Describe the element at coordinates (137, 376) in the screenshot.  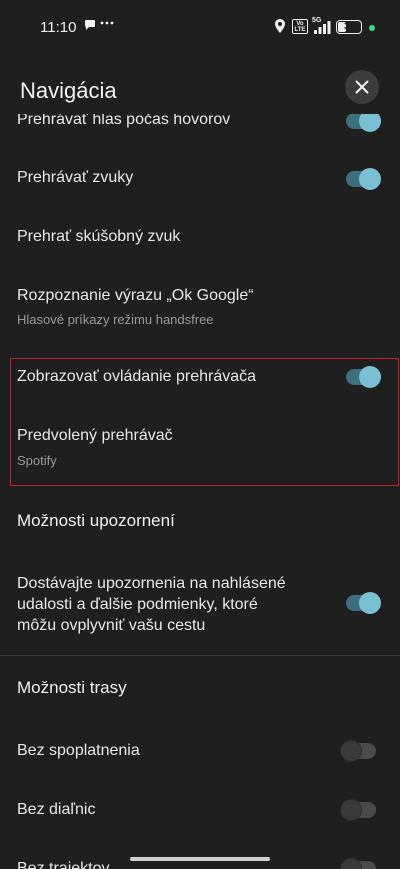
I see `setting-label: Zobrazovať ovládanie prehrávača` at that location.